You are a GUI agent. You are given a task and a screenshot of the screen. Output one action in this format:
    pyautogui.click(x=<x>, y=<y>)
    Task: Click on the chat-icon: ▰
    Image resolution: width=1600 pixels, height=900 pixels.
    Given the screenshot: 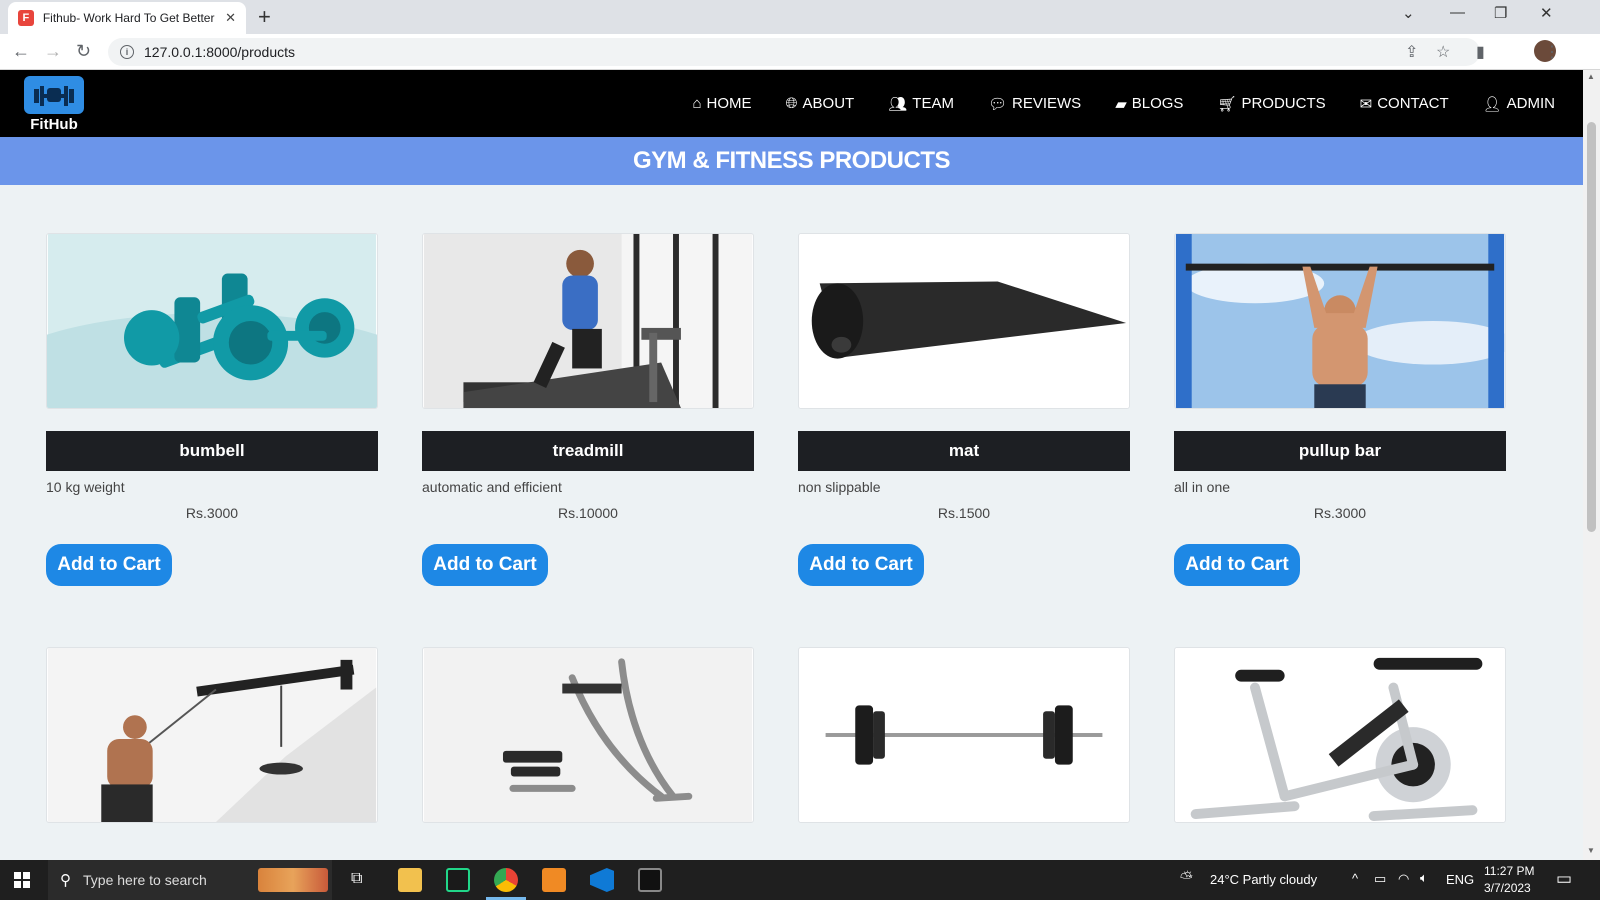 What is the action you would take?
    pyautogui.click(x=1121, y=104)
    